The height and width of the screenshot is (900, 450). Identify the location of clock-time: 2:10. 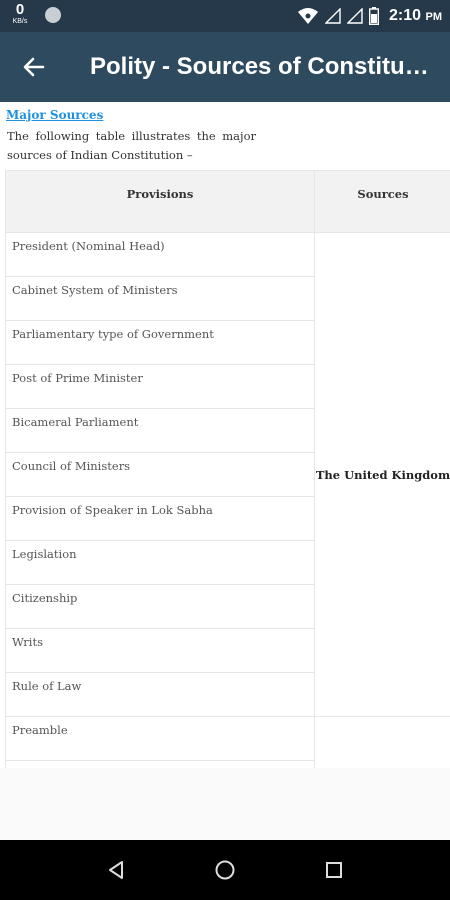
(405, 15).